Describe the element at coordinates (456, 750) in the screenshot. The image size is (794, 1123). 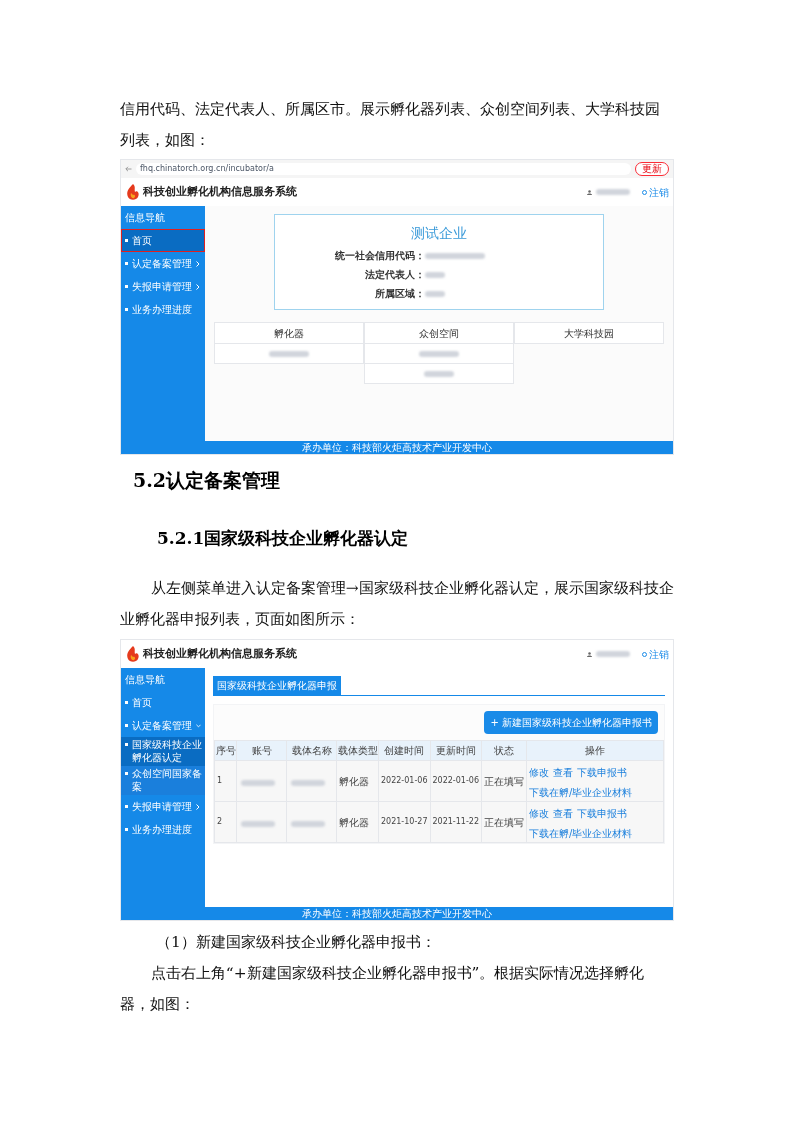
I see `column-header: 更新时间` at that location.